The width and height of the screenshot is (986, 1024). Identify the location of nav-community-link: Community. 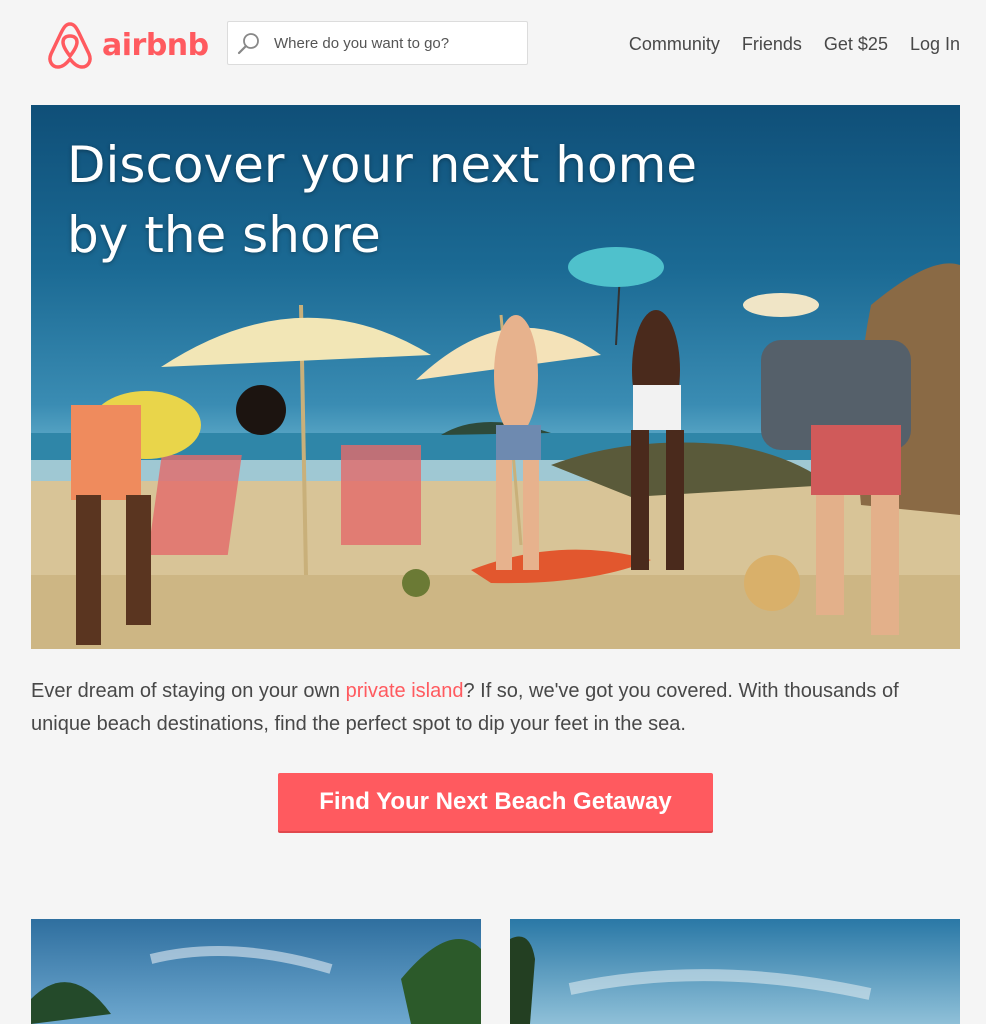
(674, 44).